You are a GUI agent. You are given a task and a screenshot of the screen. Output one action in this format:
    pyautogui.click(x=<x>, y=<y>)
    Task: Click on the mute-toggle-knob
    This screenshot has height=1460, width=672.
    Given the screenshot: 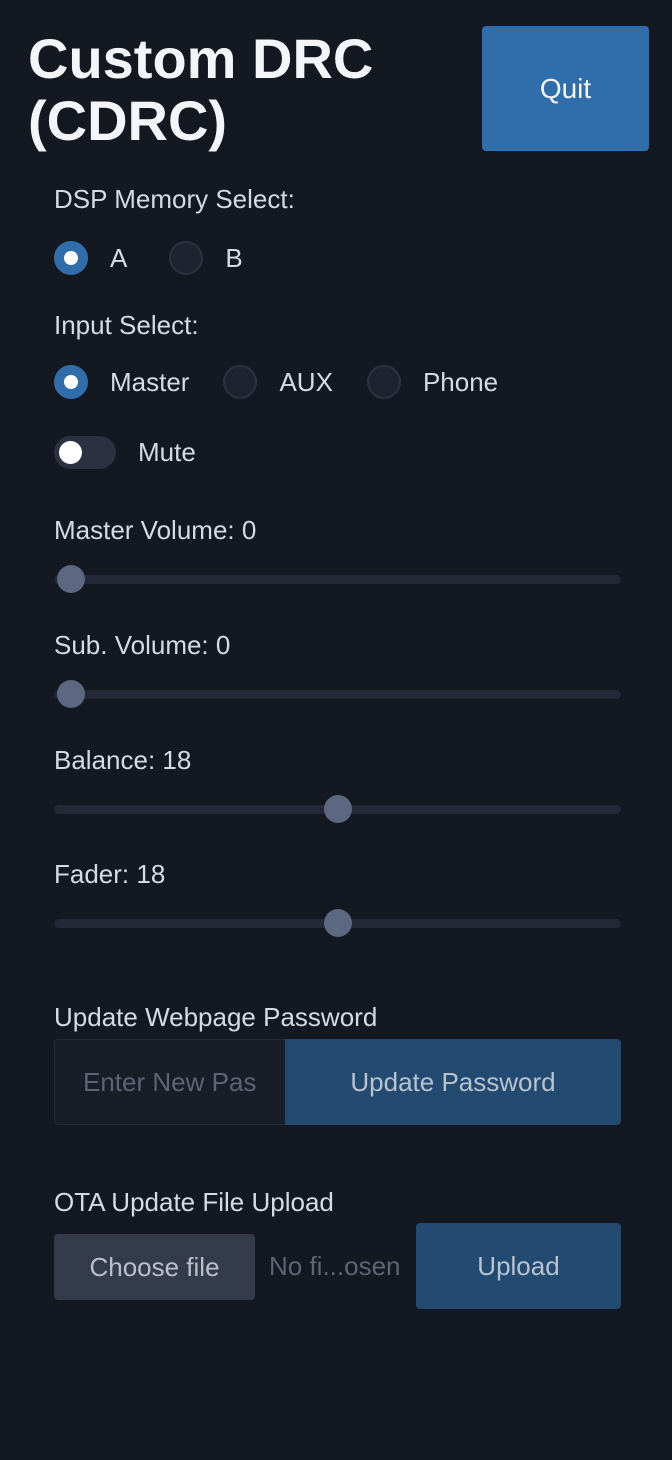 What is the action you would take?
    pyautogui.click(x=70, y=452)
    